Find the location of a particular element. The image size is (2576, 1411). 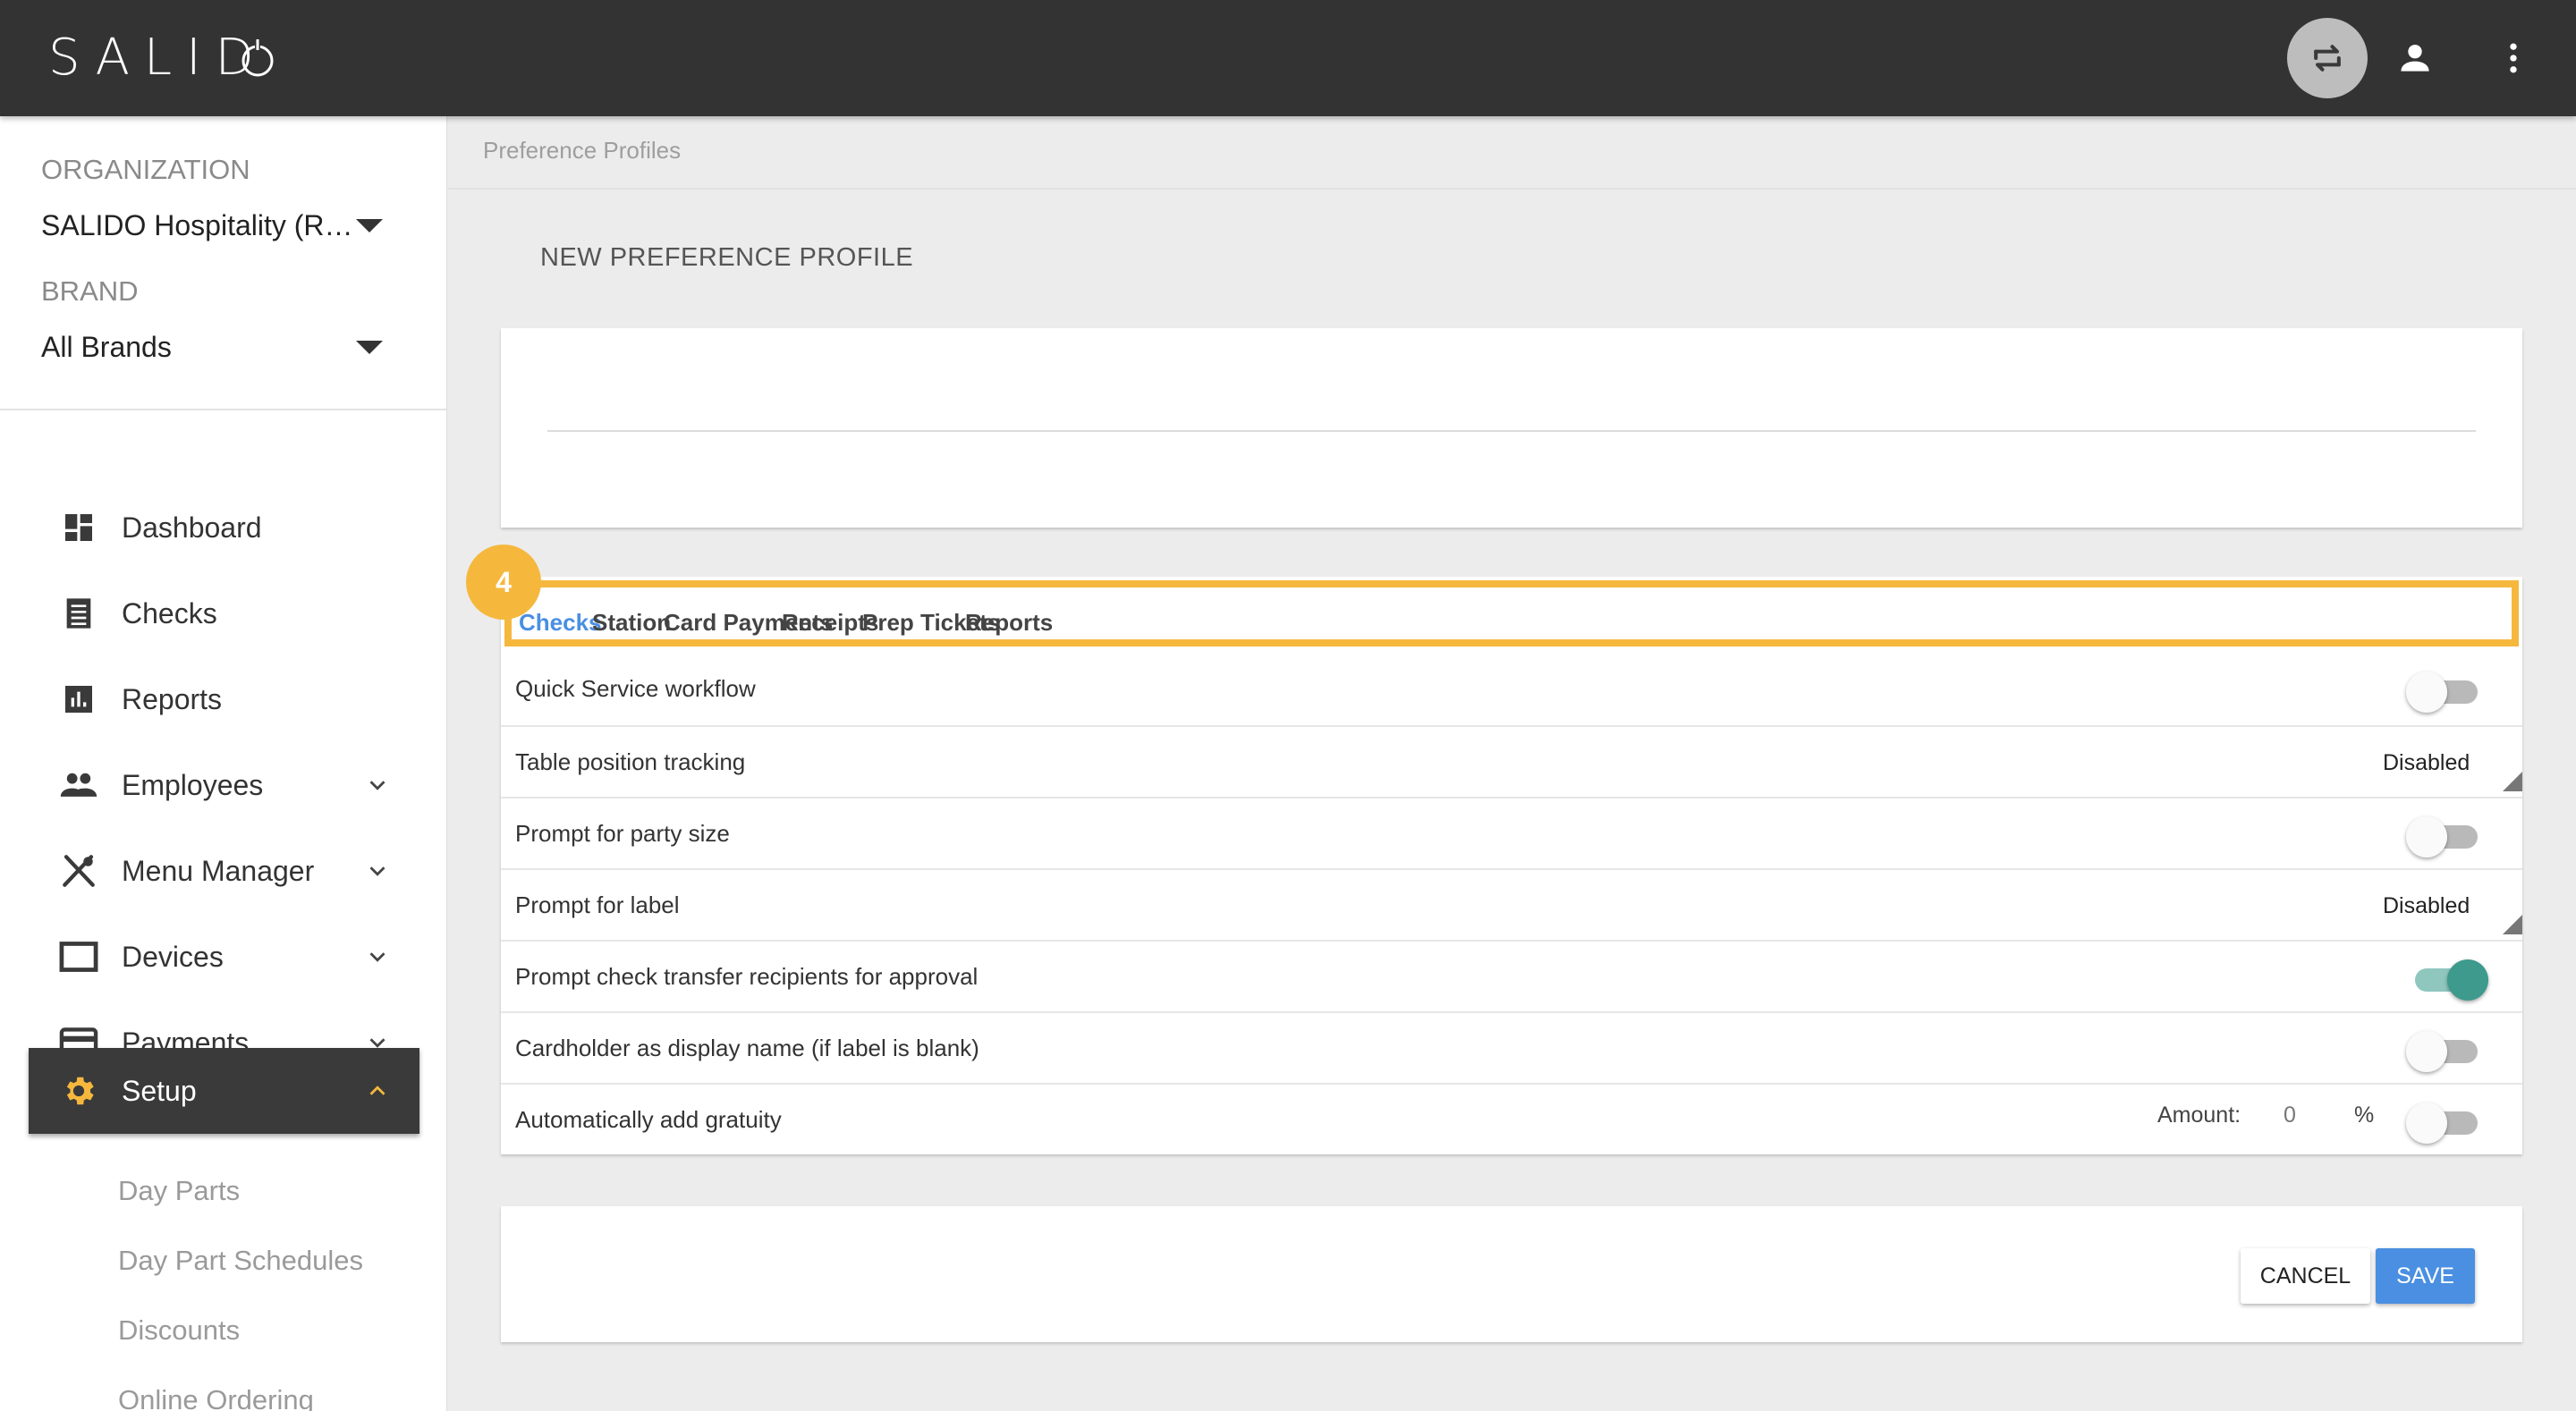

sidebar-item-menu-manager: Menu Manager is located at coordinates (224, 871).